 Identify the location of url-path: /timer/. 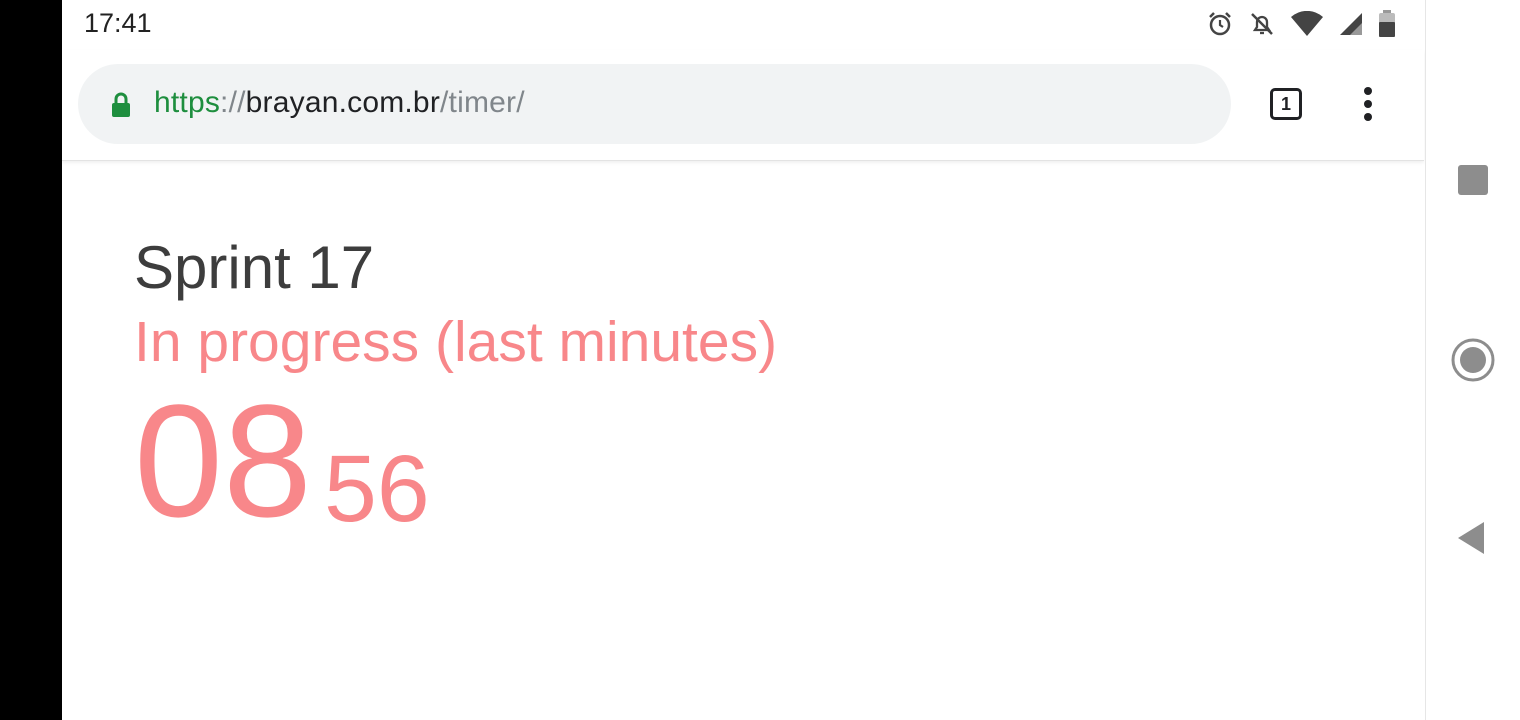
(482, 102).